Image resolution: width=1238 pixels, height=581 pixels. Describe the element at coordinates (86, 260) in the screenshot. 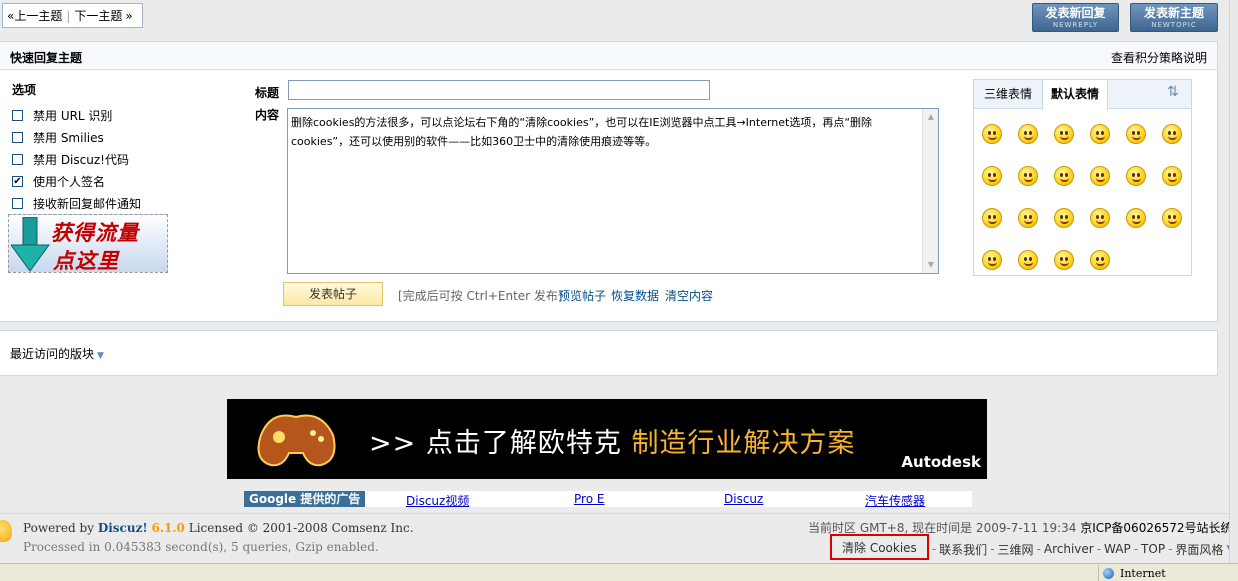

I see `promo-line2: 点这里` at that location.